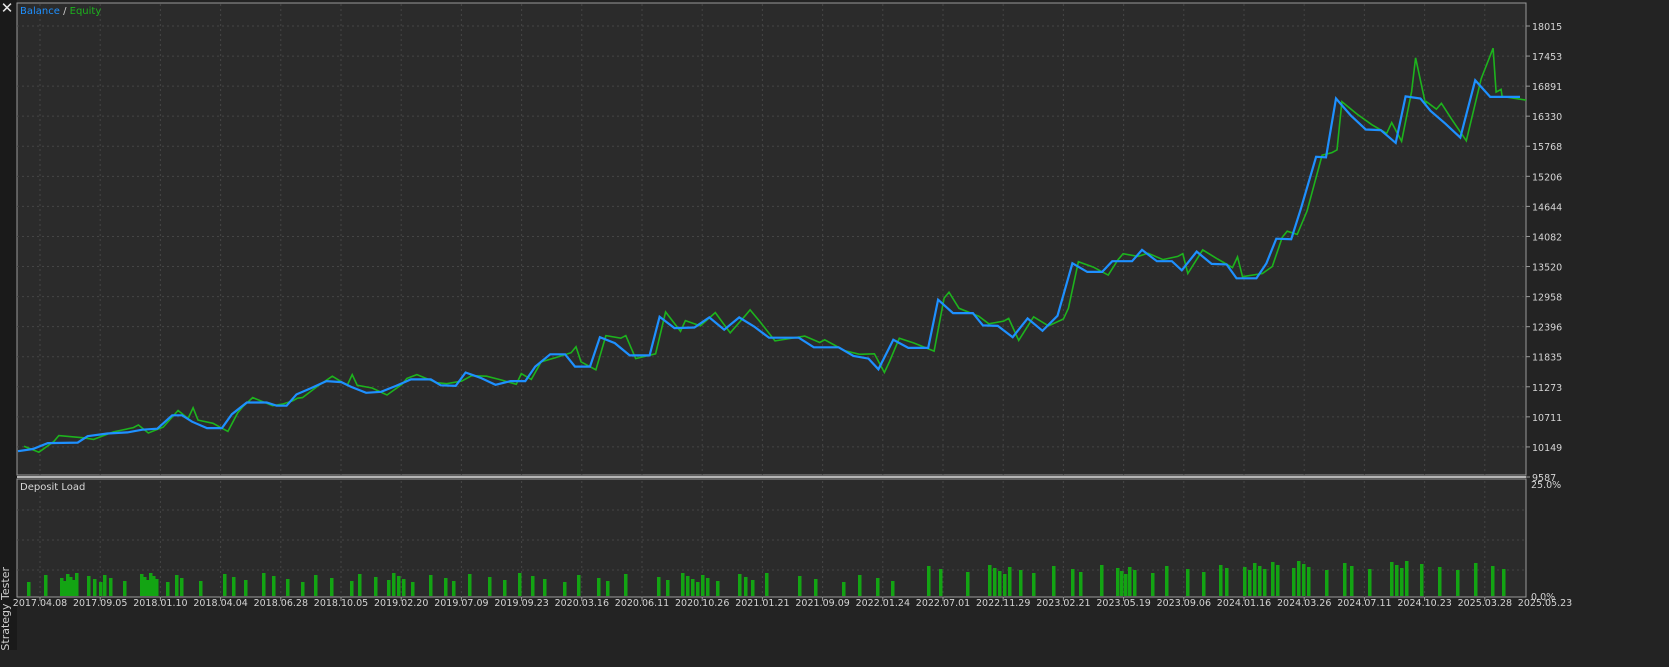  I want to click on x-tick-label: 2019.09.23, so click(521, 603).